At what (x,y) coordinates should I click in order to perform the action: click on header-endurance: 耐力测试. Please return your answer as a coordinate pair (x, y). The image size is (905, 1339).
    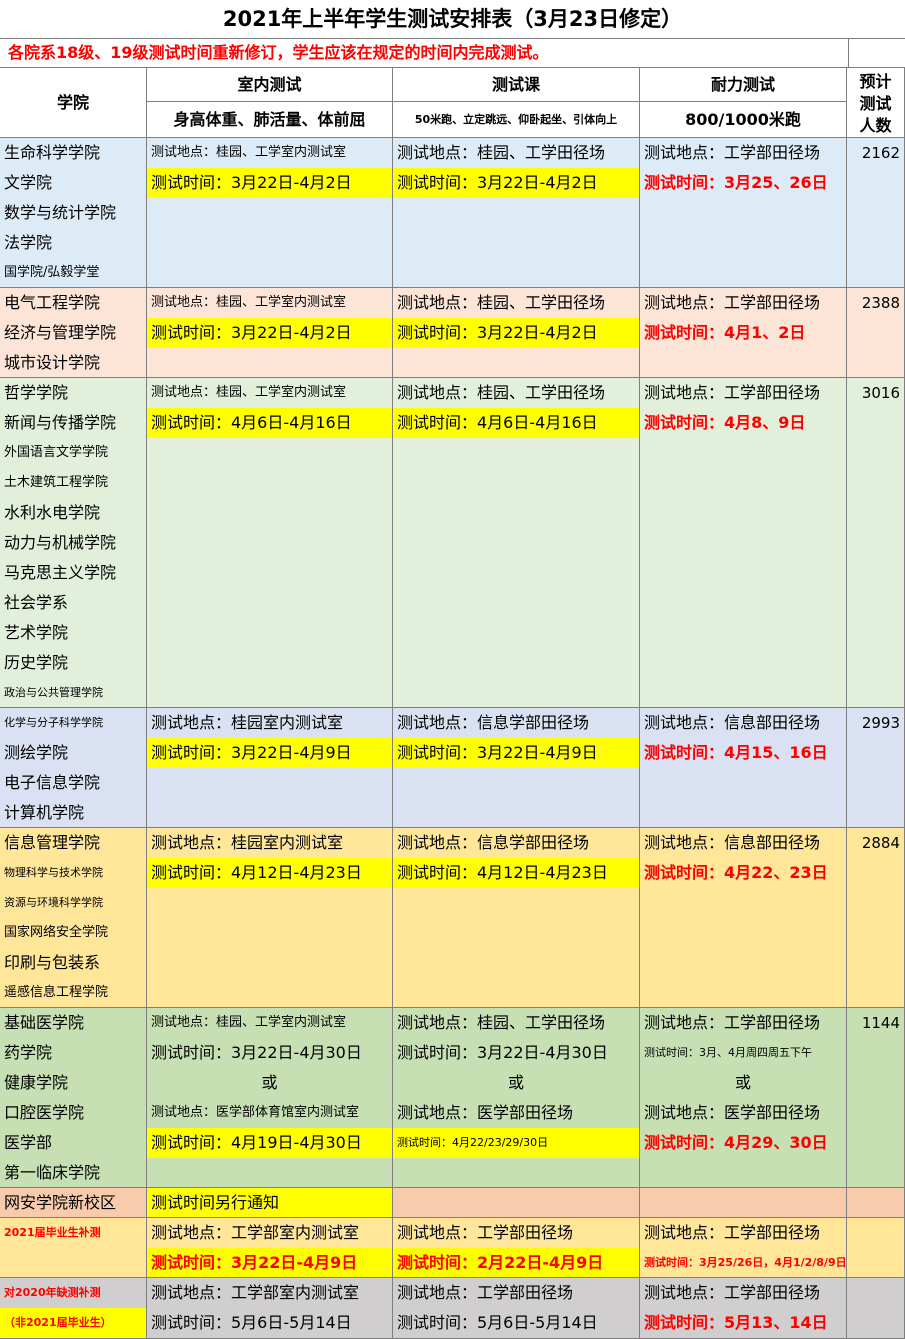
    Looking at the image, I should click on (743, 85).